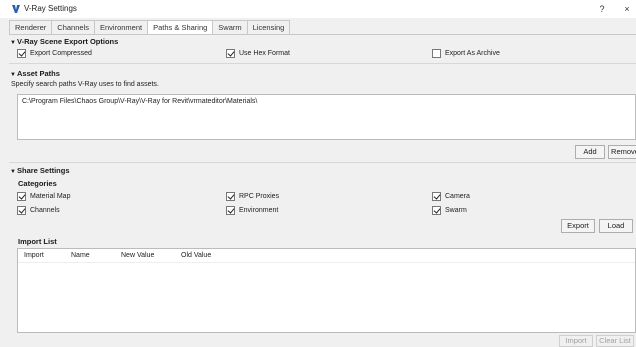 The image size is (636, 347). Describe the element at coordinates (456, 210) in the screenshot. I see `swarm-label: Swarm` at that location.